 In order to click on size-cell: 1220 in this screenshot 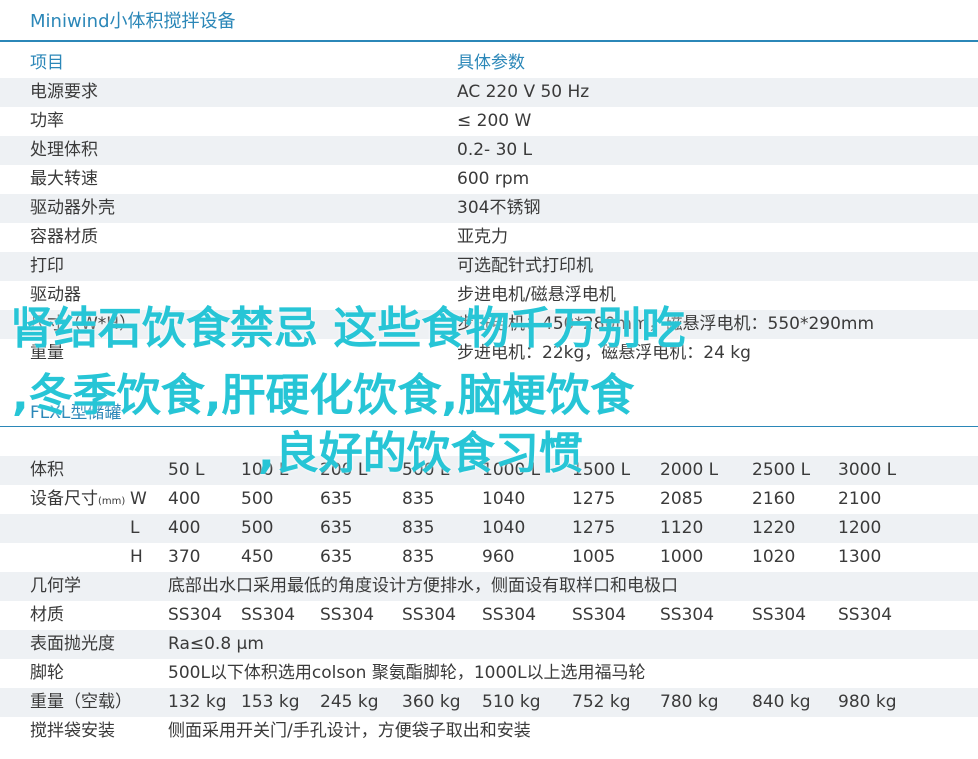, I will do `click(774, 528)`.